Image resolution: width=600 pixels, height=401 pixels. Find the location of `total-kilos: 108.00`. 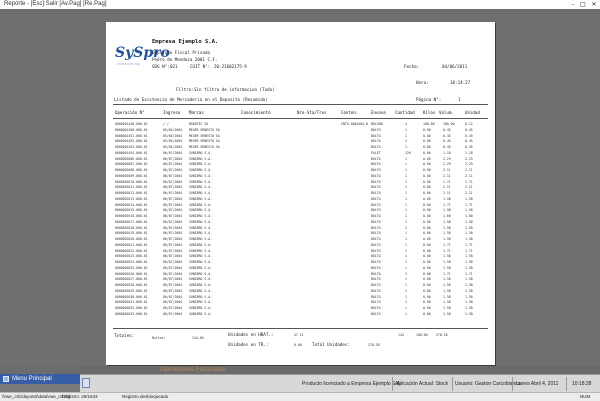

total-kilos: 108.00 is located at coordinates (422, 335).